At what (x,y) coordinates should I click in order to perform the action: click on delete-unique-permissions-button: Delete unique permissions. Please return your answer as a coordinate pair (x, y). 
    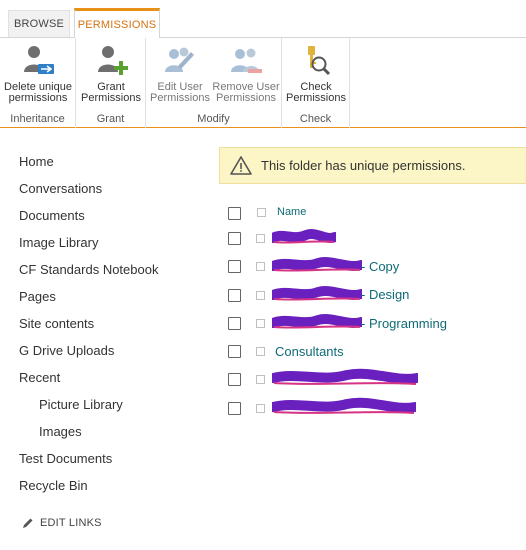
    Looking at the image, I should click on (38, 73).